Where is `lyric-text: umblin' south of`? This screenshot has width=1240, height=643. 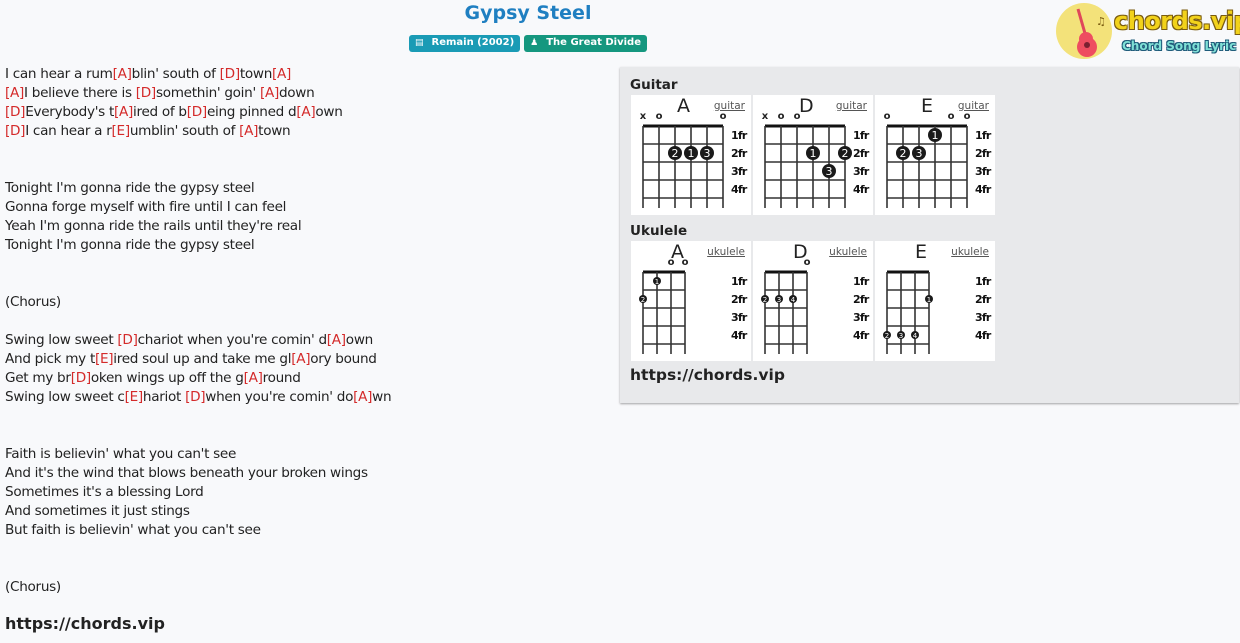 lyric-text: umblin' south of is located at coordinates (184, 131).